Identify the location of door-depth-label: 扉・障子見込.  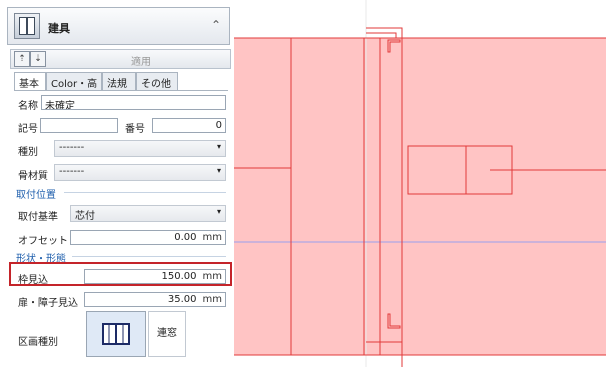
(48, 303).